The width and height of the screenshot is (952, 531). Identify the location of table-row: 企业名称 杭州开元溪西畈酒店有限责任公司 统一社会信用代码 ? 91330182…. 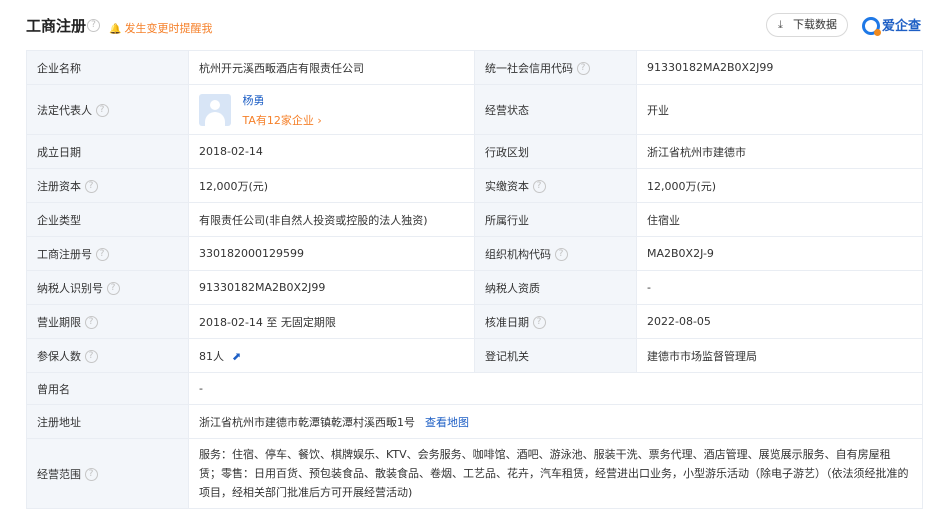
(474, 67).